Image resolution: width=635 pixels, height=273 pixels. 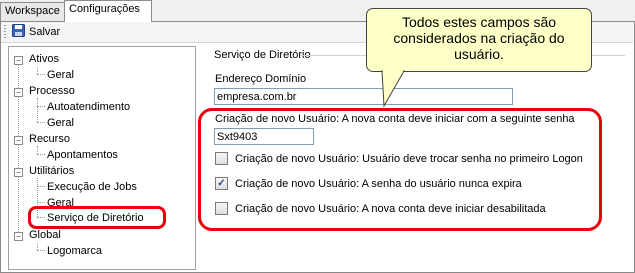 I want to click on tree-item-recurso: Recurso, so click(x=49, y=139).